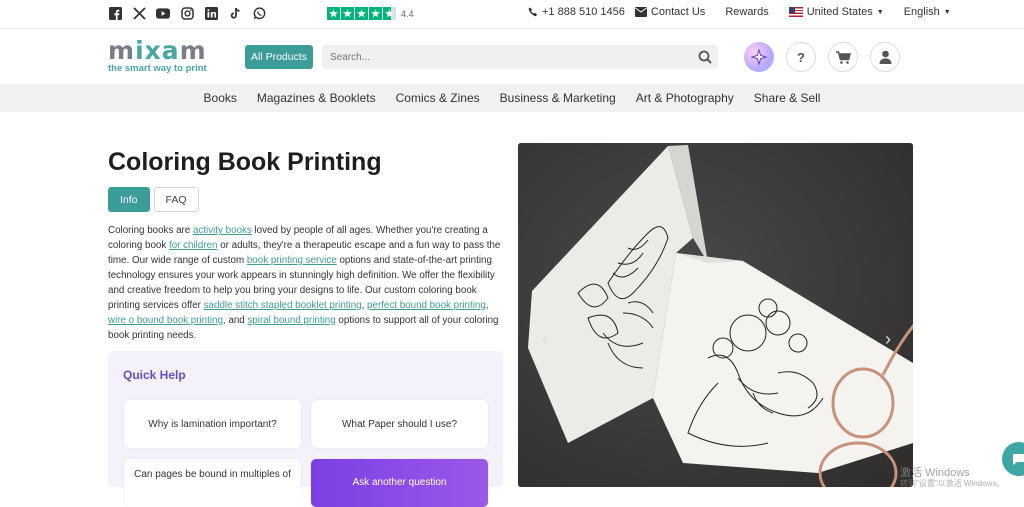  What do you see at coordinates (129, 199) in the screenshot?
I see `tab-info: Info` at bounding box center [129, 199].